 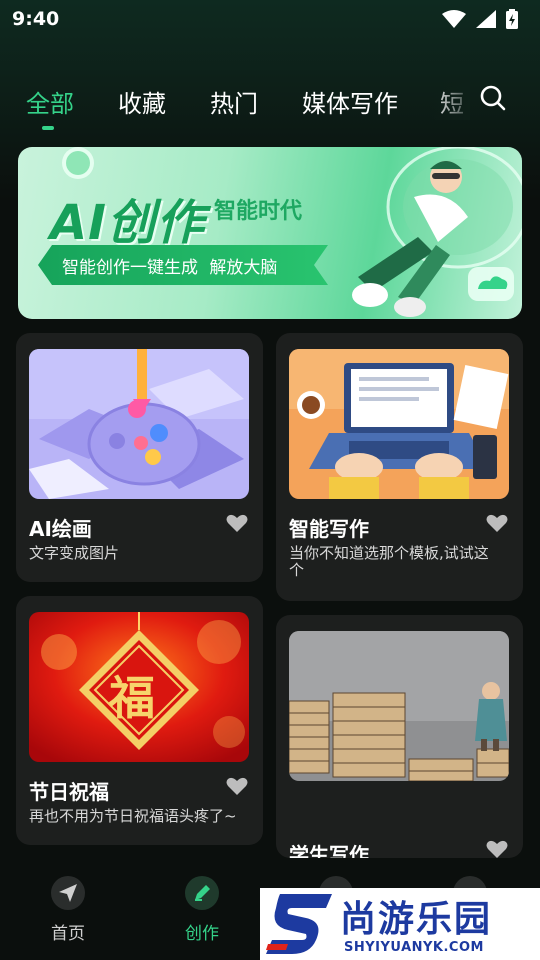 I want to click on tabs-fade, so click(x=450, y=100).